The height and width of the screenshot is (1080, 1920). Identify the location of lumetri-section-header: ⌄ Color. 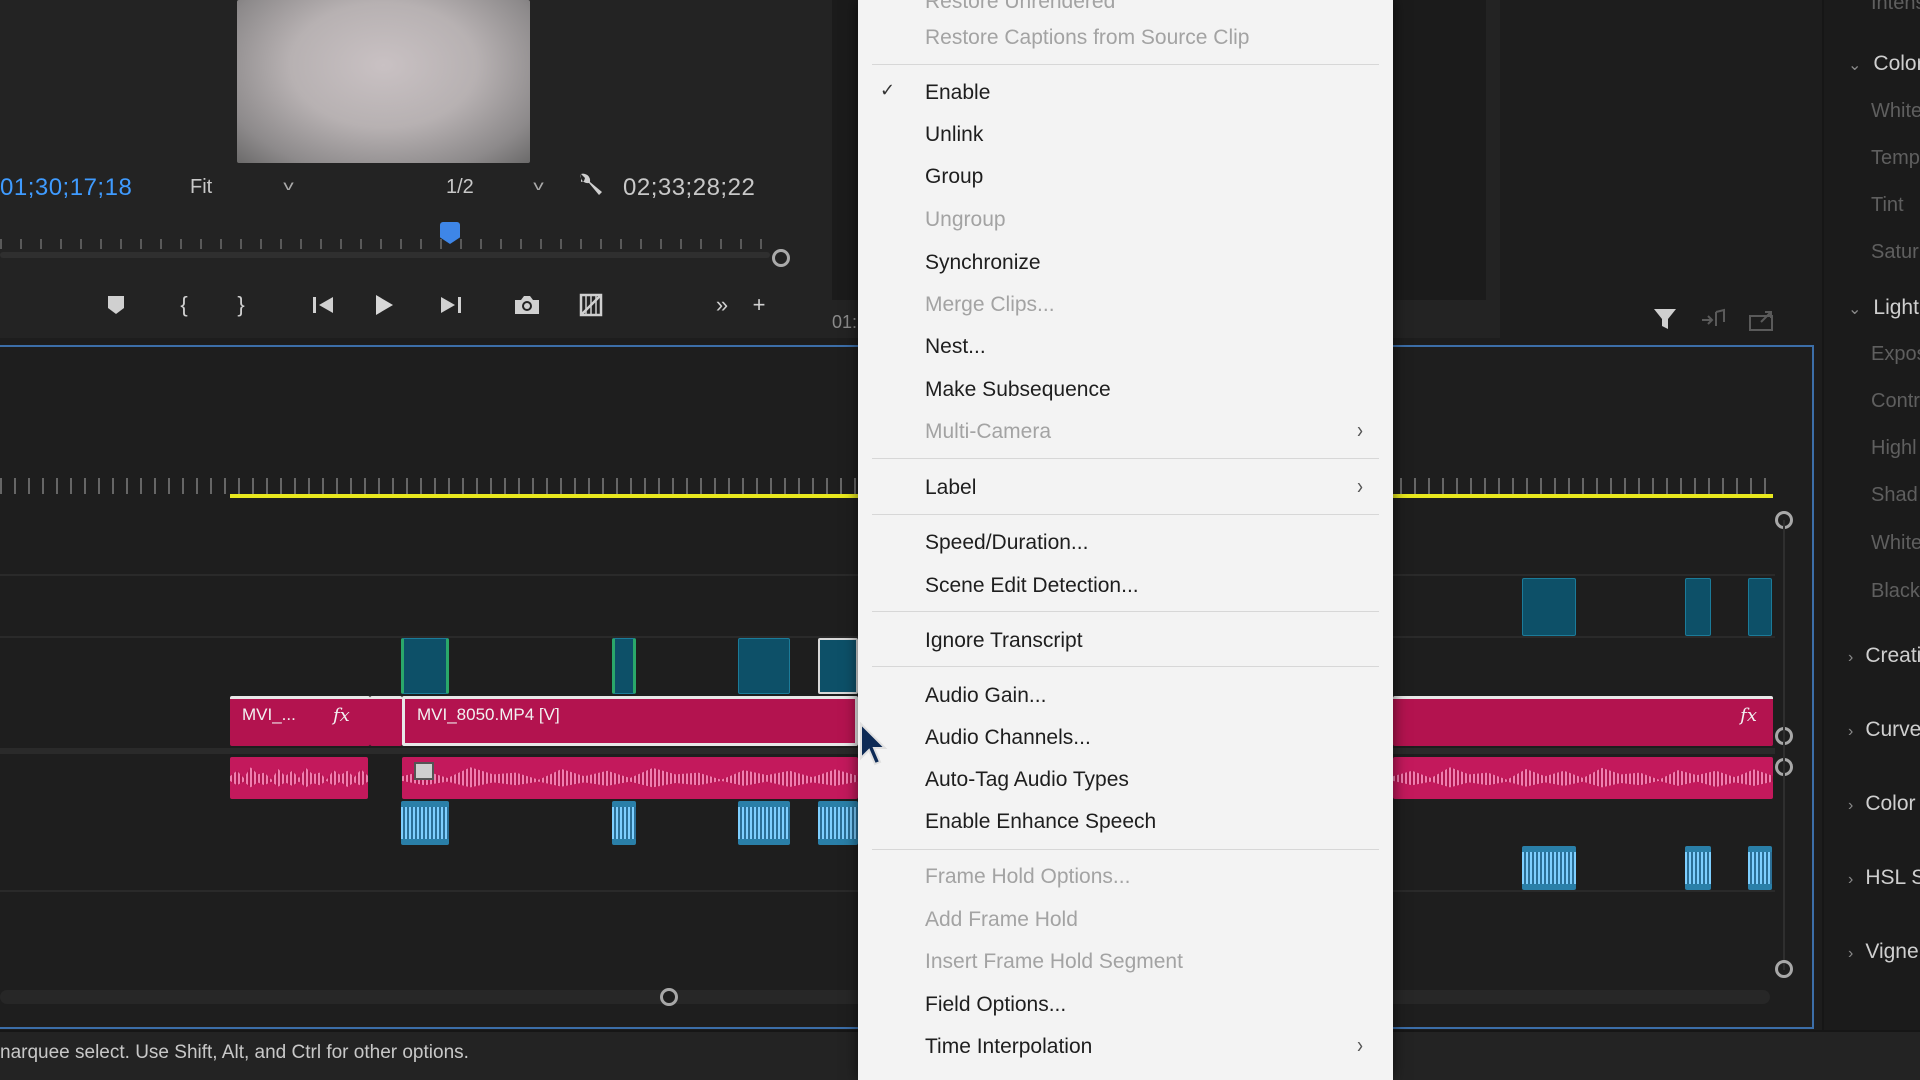
(1884, 64).